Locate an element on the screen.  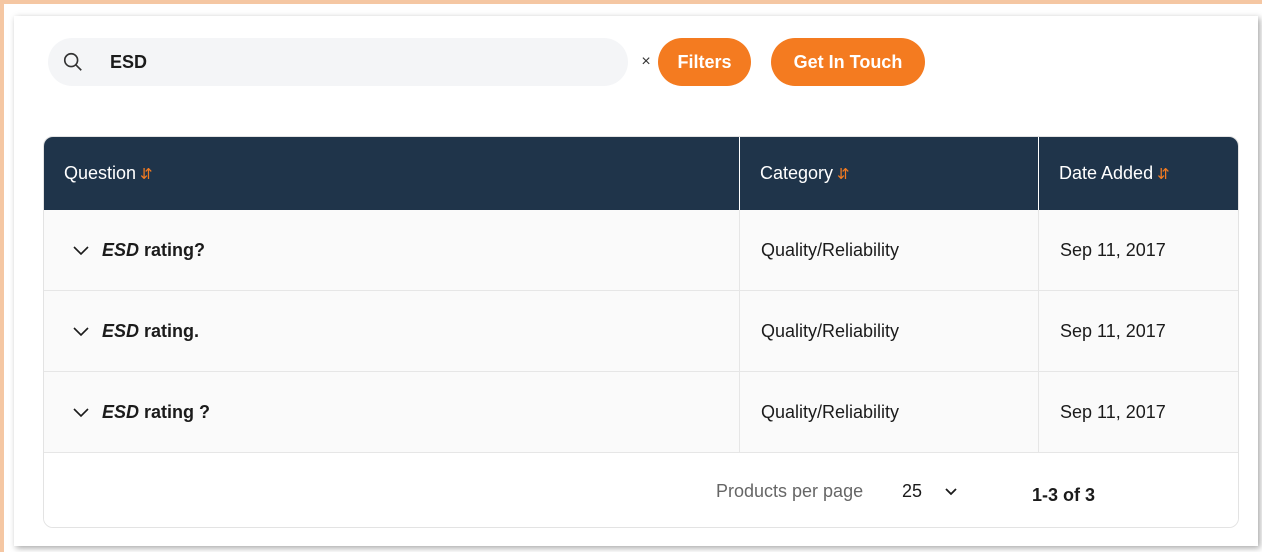
question-text: rating? is located at coordinates (172, 250).